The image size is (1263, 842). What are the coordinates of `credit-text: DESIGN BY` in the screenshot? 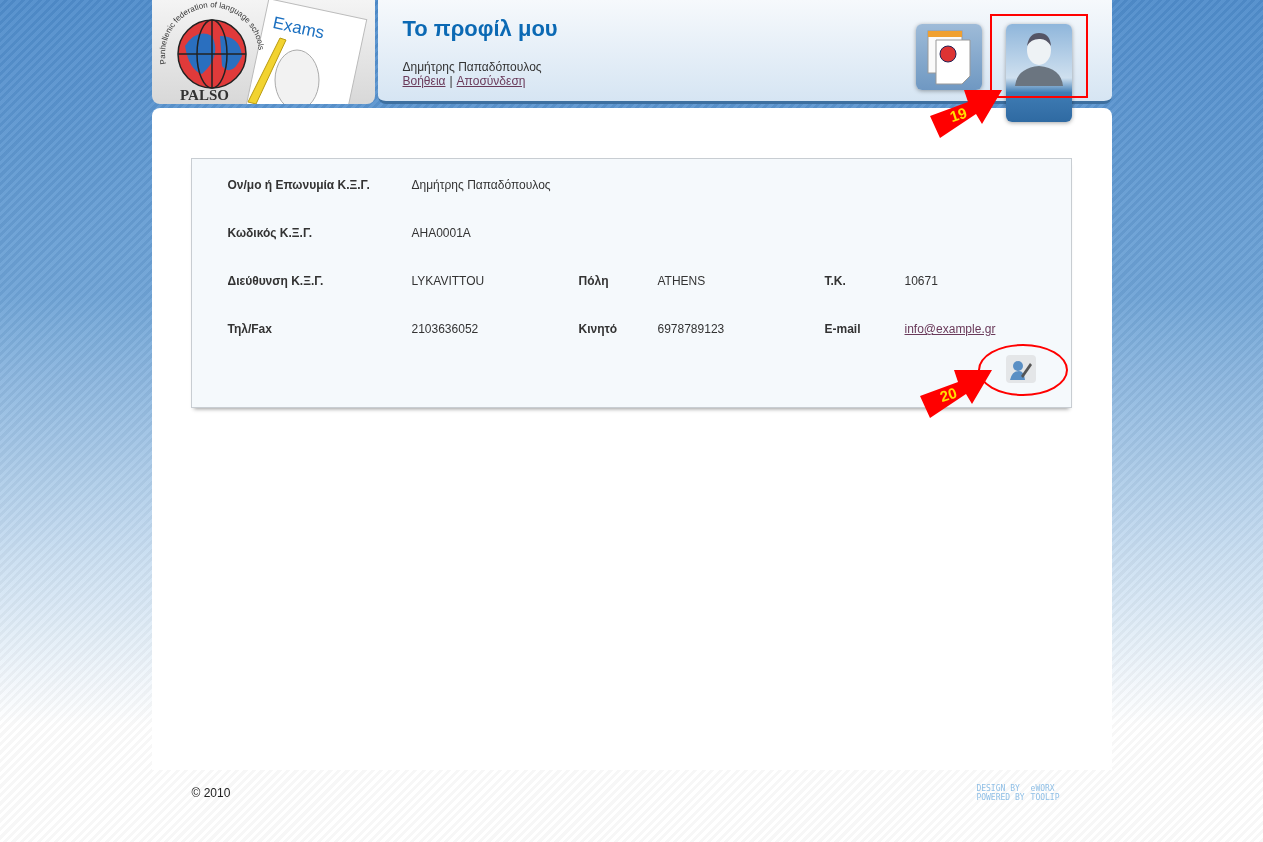 It's located at (998, 788).